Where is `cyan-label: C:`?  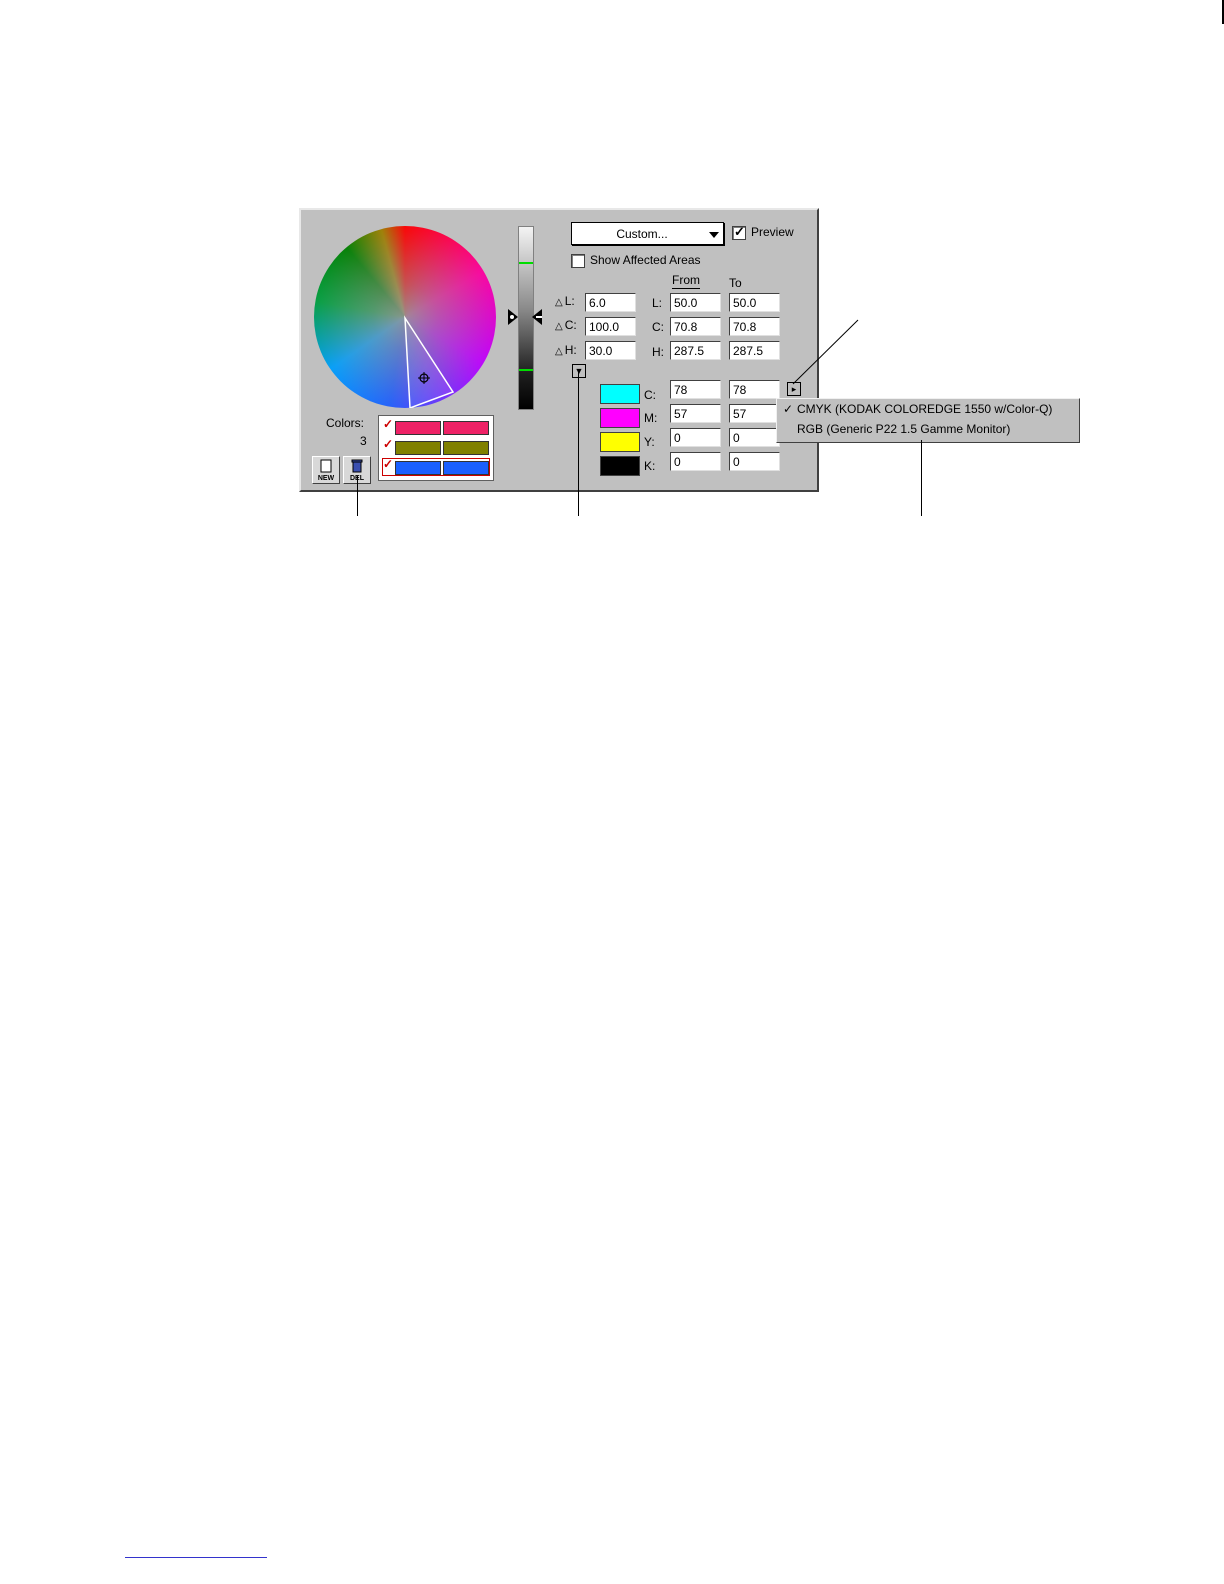
cyan-label: C: is located at coordinates (650, 395).